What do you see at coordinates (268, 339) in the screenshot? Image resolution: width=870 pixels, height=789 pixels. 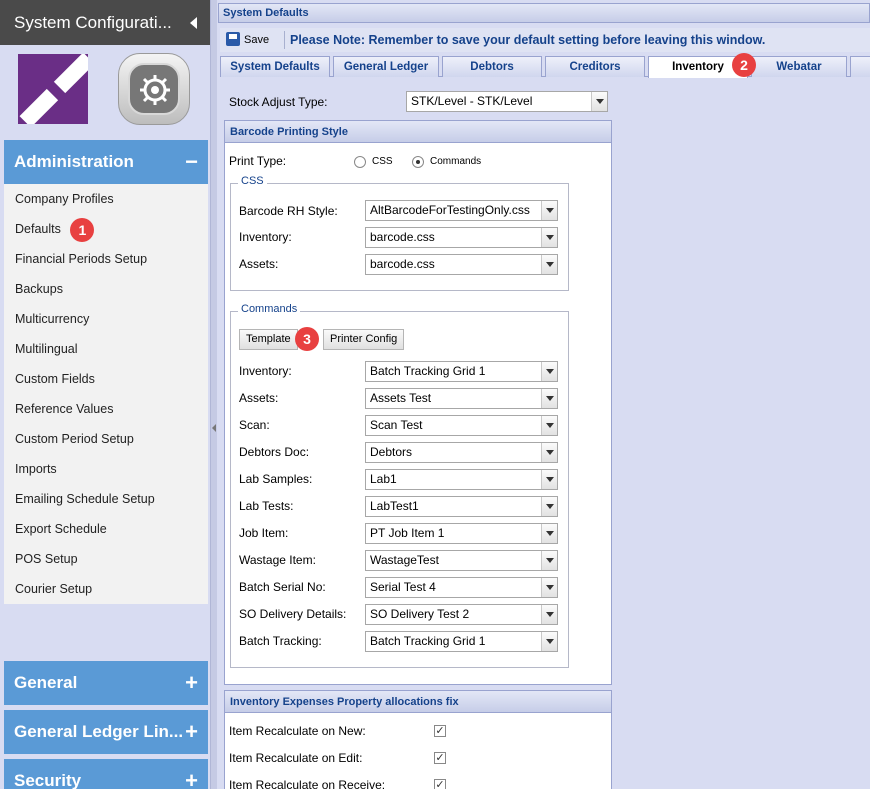 I see `template-button: Template` at bounding box center [268, 339].